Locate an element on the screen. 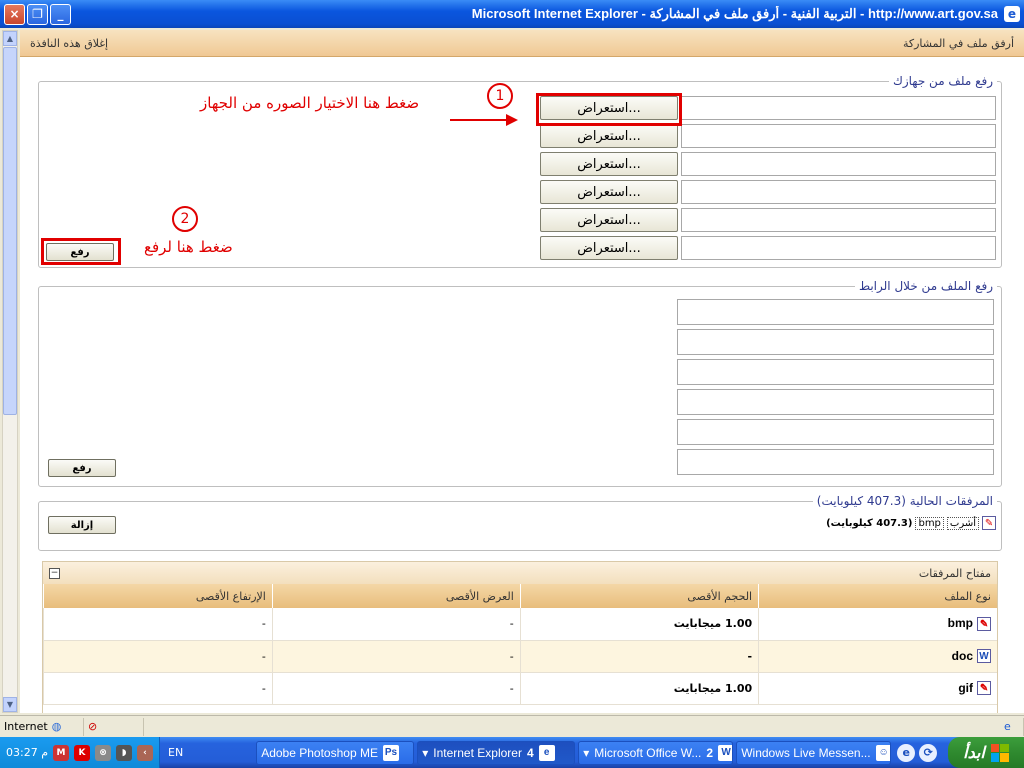  table-row: ✎ gif 1.00 ميجابايت - - is located at coordinates (520, 688).